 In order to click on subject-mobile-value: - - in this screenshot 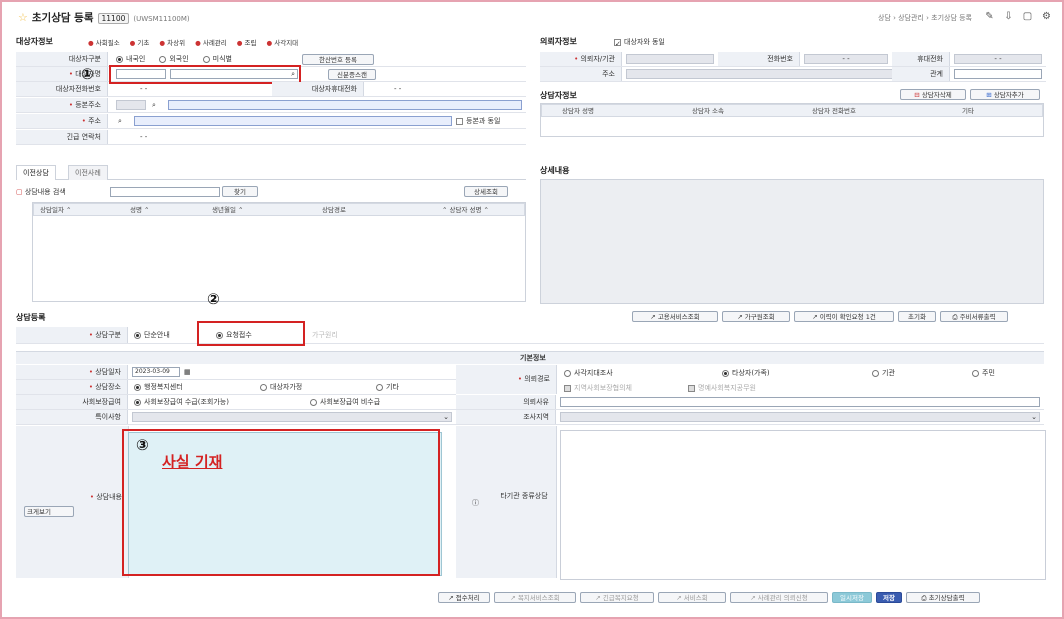, I will do `click(397, 89)`.